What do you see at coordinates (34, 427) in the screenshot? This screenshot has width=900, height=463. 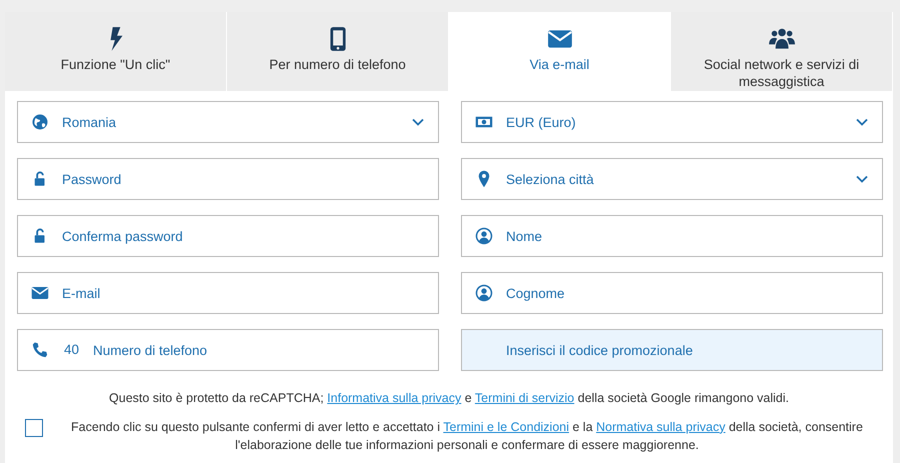 I see `consent-checkbox` at bounding box center [34, 427].